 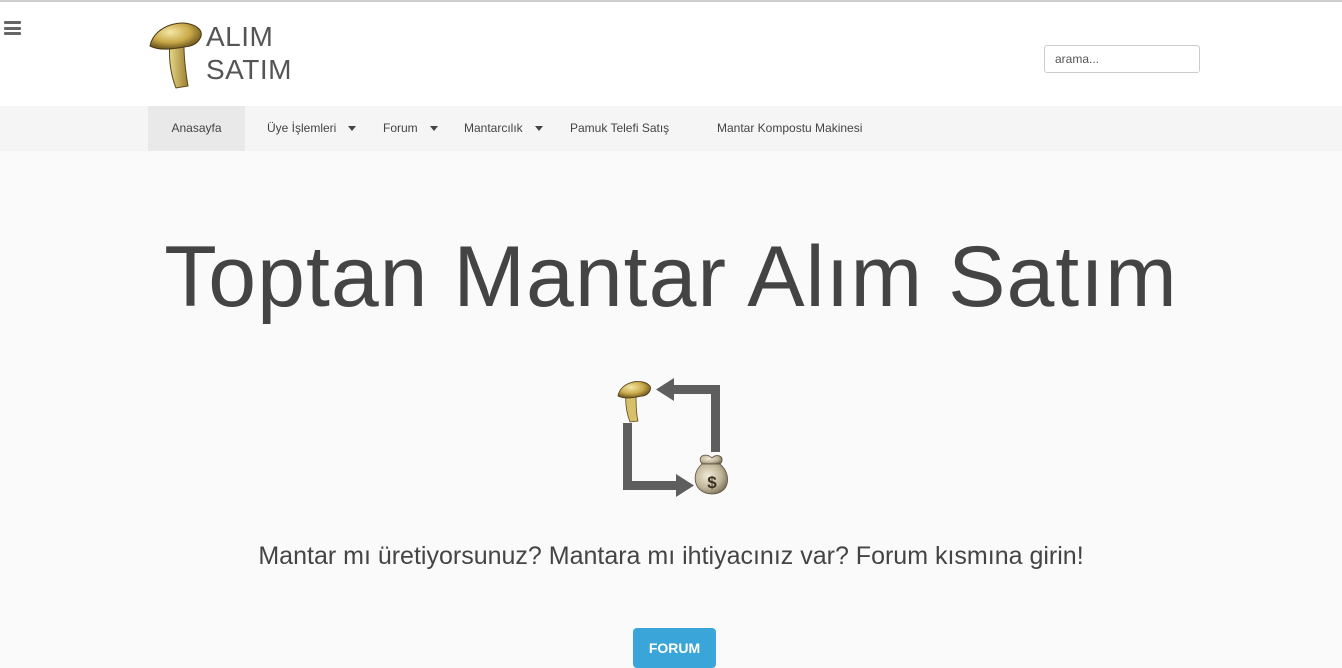 I want to click on nav-item-pamuk-telefi: Pamuk Telefi Satış, so click(x=619, y=128).